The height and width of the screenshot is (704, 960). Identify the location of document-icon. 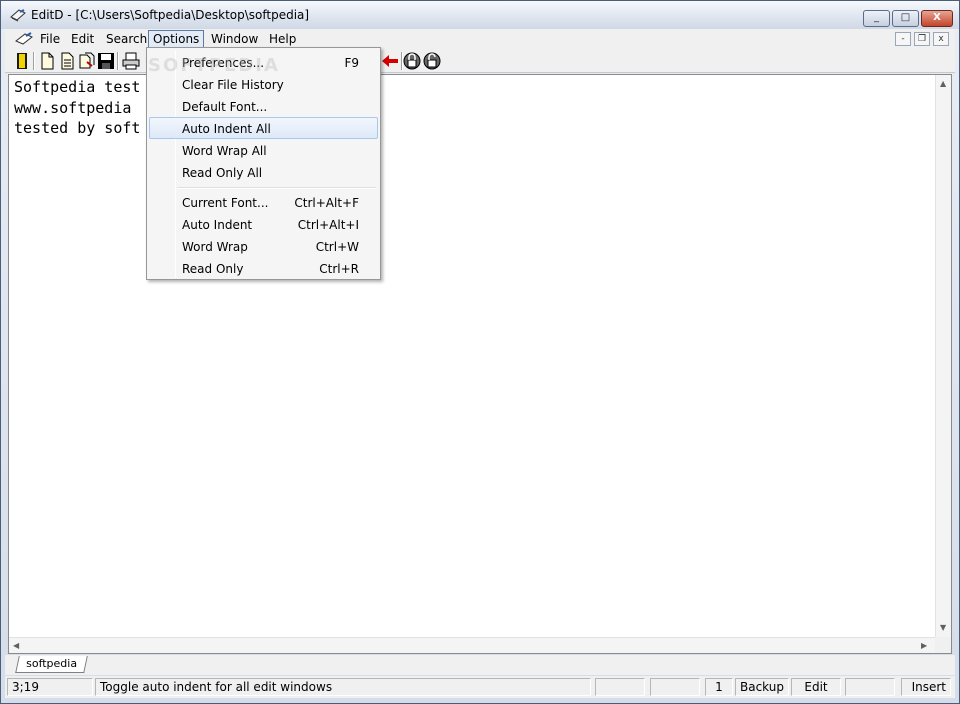
(24, 39).